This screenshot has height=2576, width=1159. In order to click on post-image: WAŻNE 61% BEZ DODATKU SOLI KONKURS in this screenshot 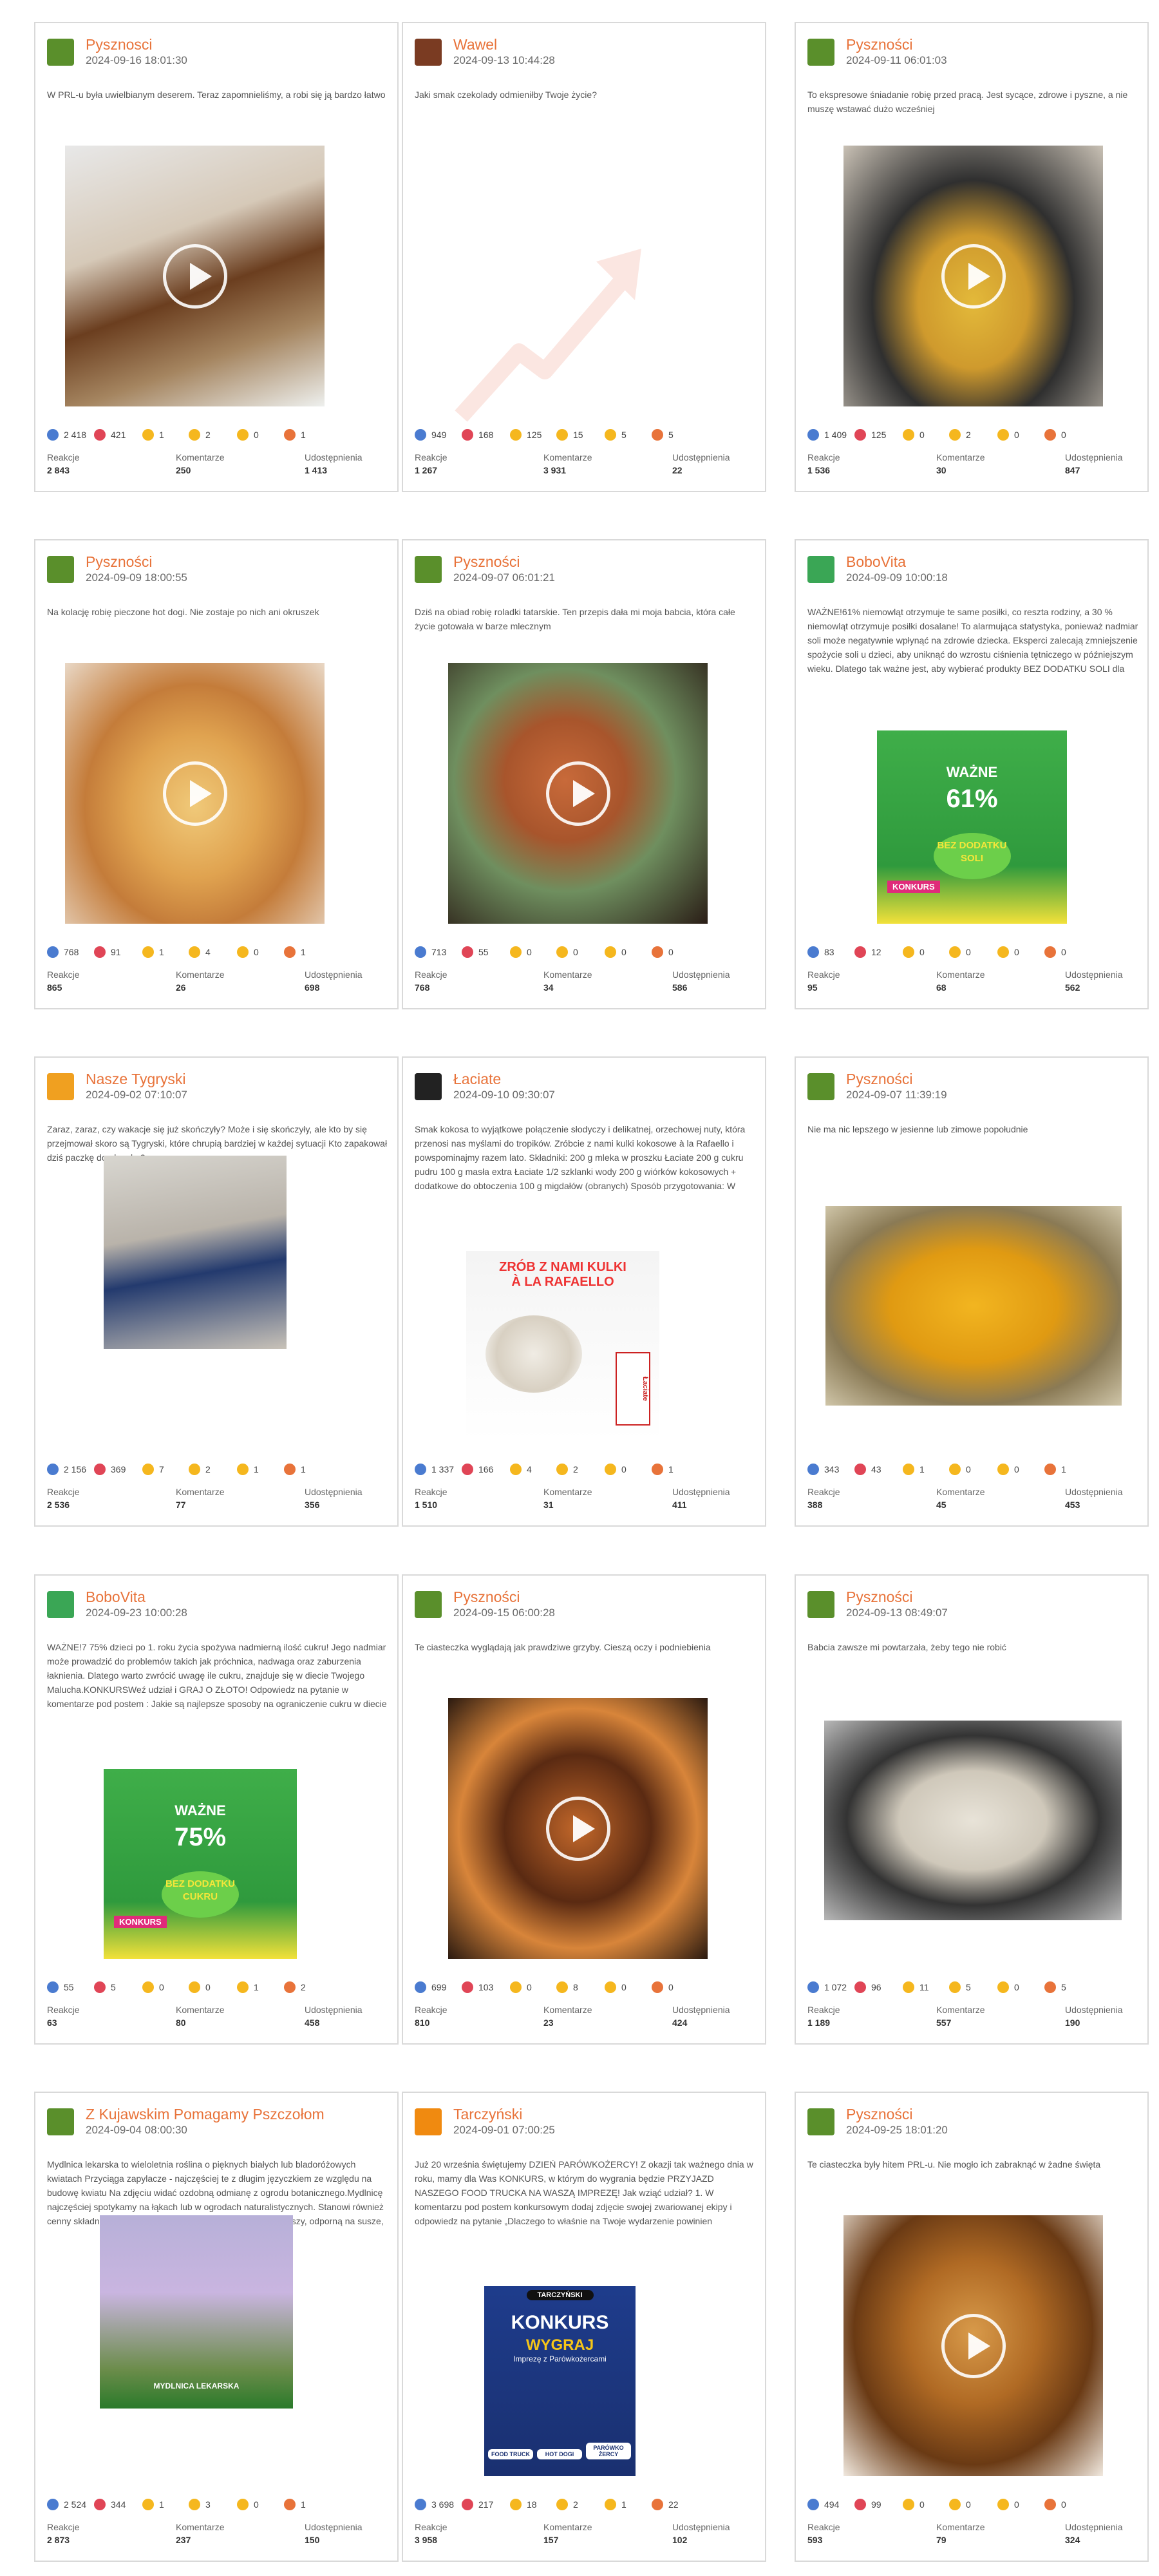, I will do `click(972, 827)`.